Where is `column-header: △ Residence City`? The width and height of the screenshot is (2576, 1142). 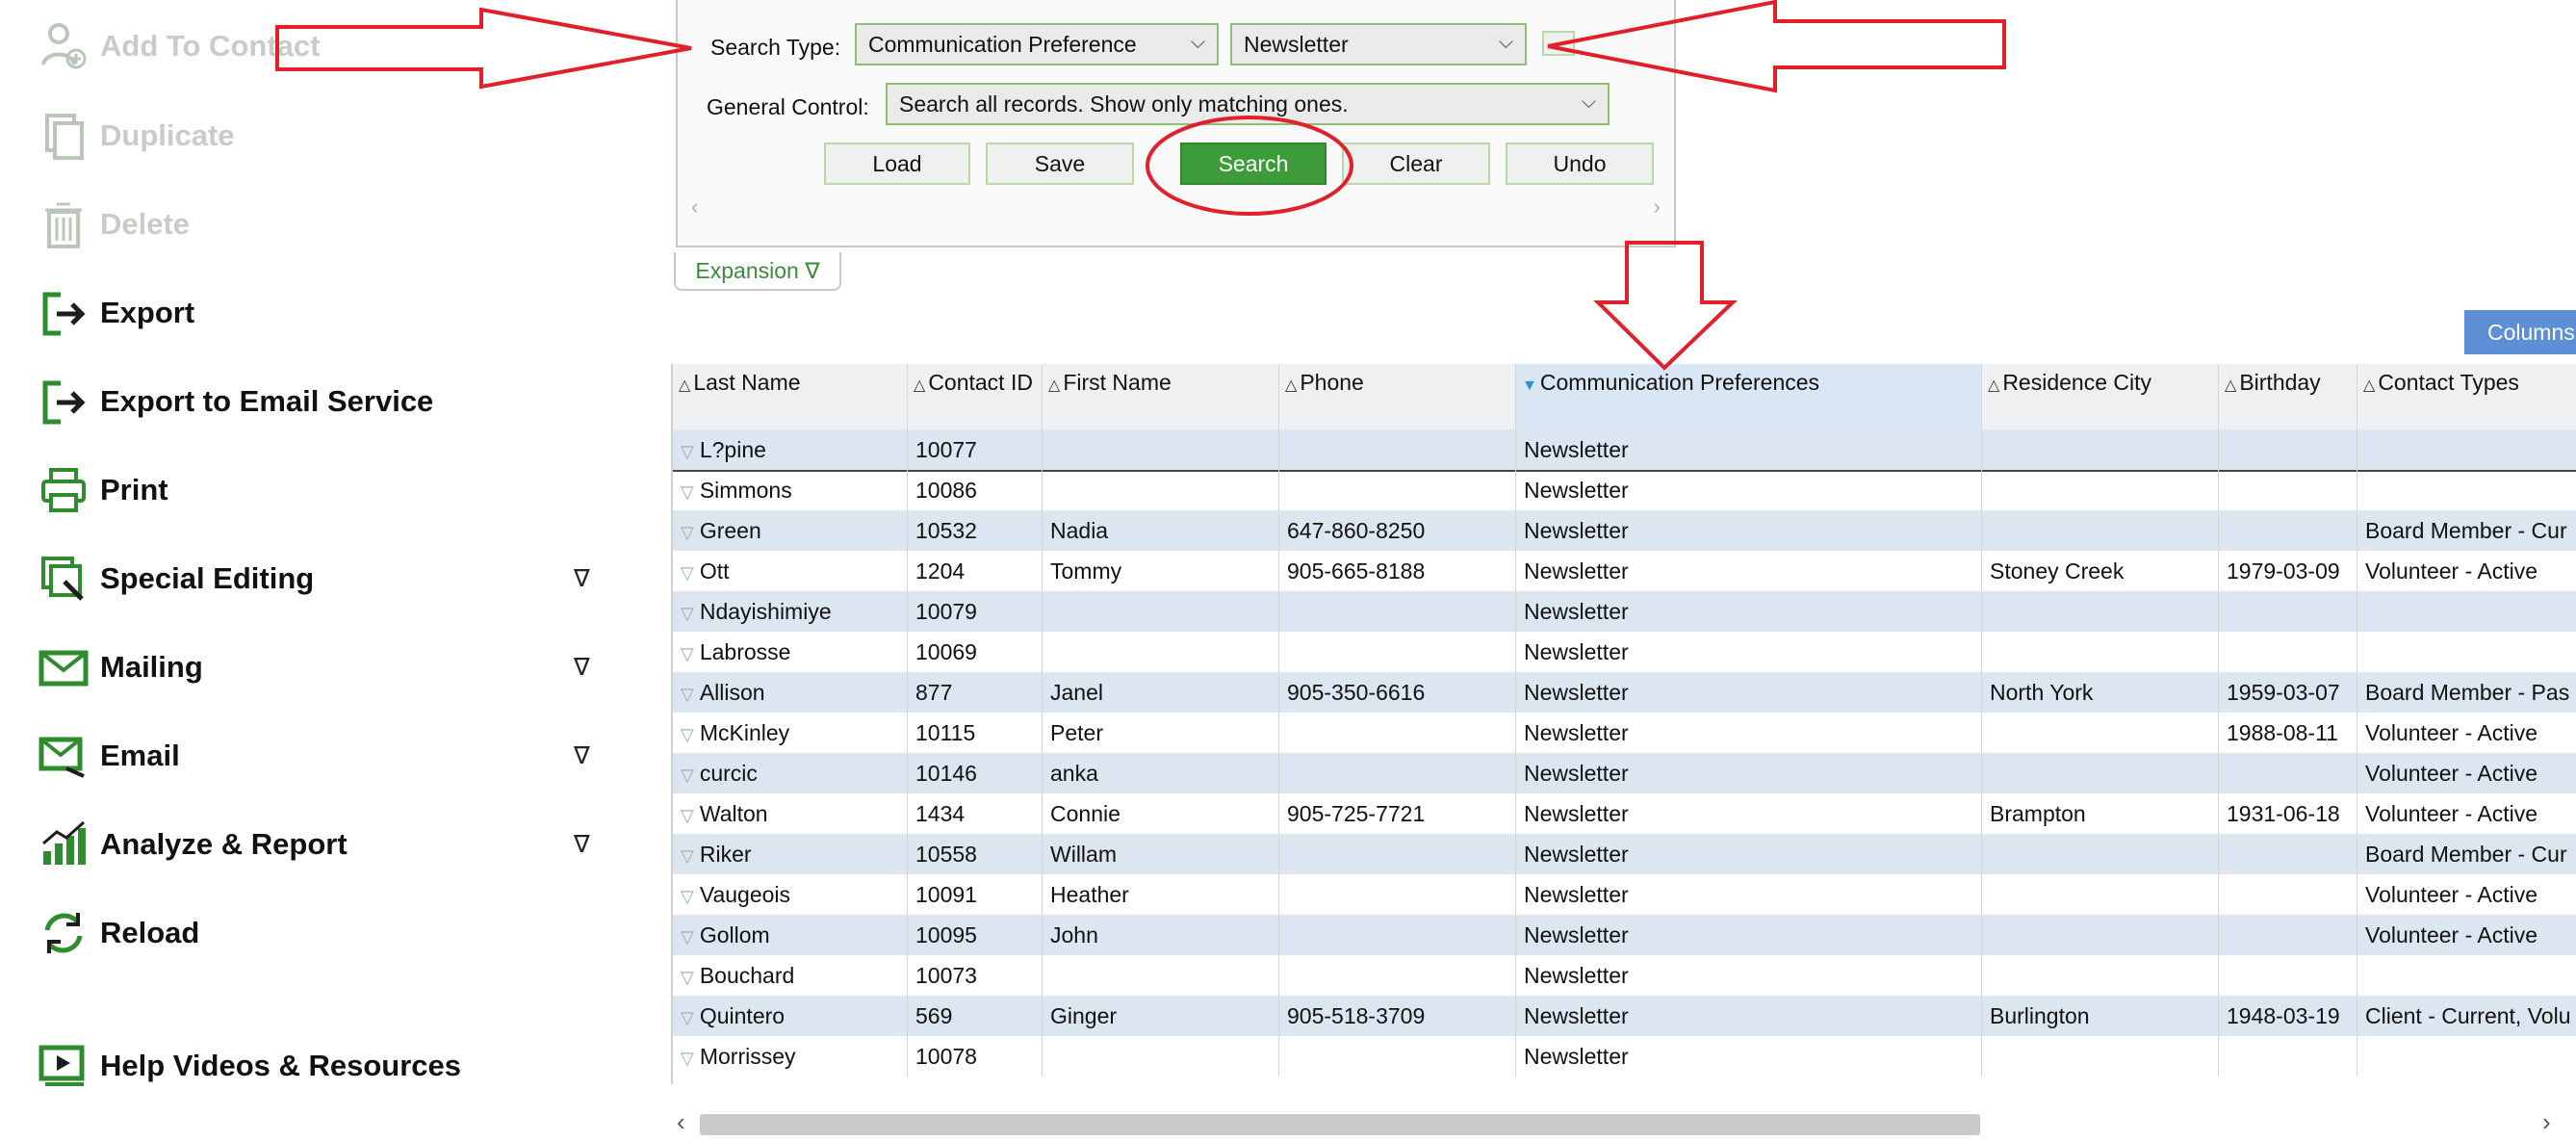
column-header: △ Residence City is located at coordinates (2101, 396).